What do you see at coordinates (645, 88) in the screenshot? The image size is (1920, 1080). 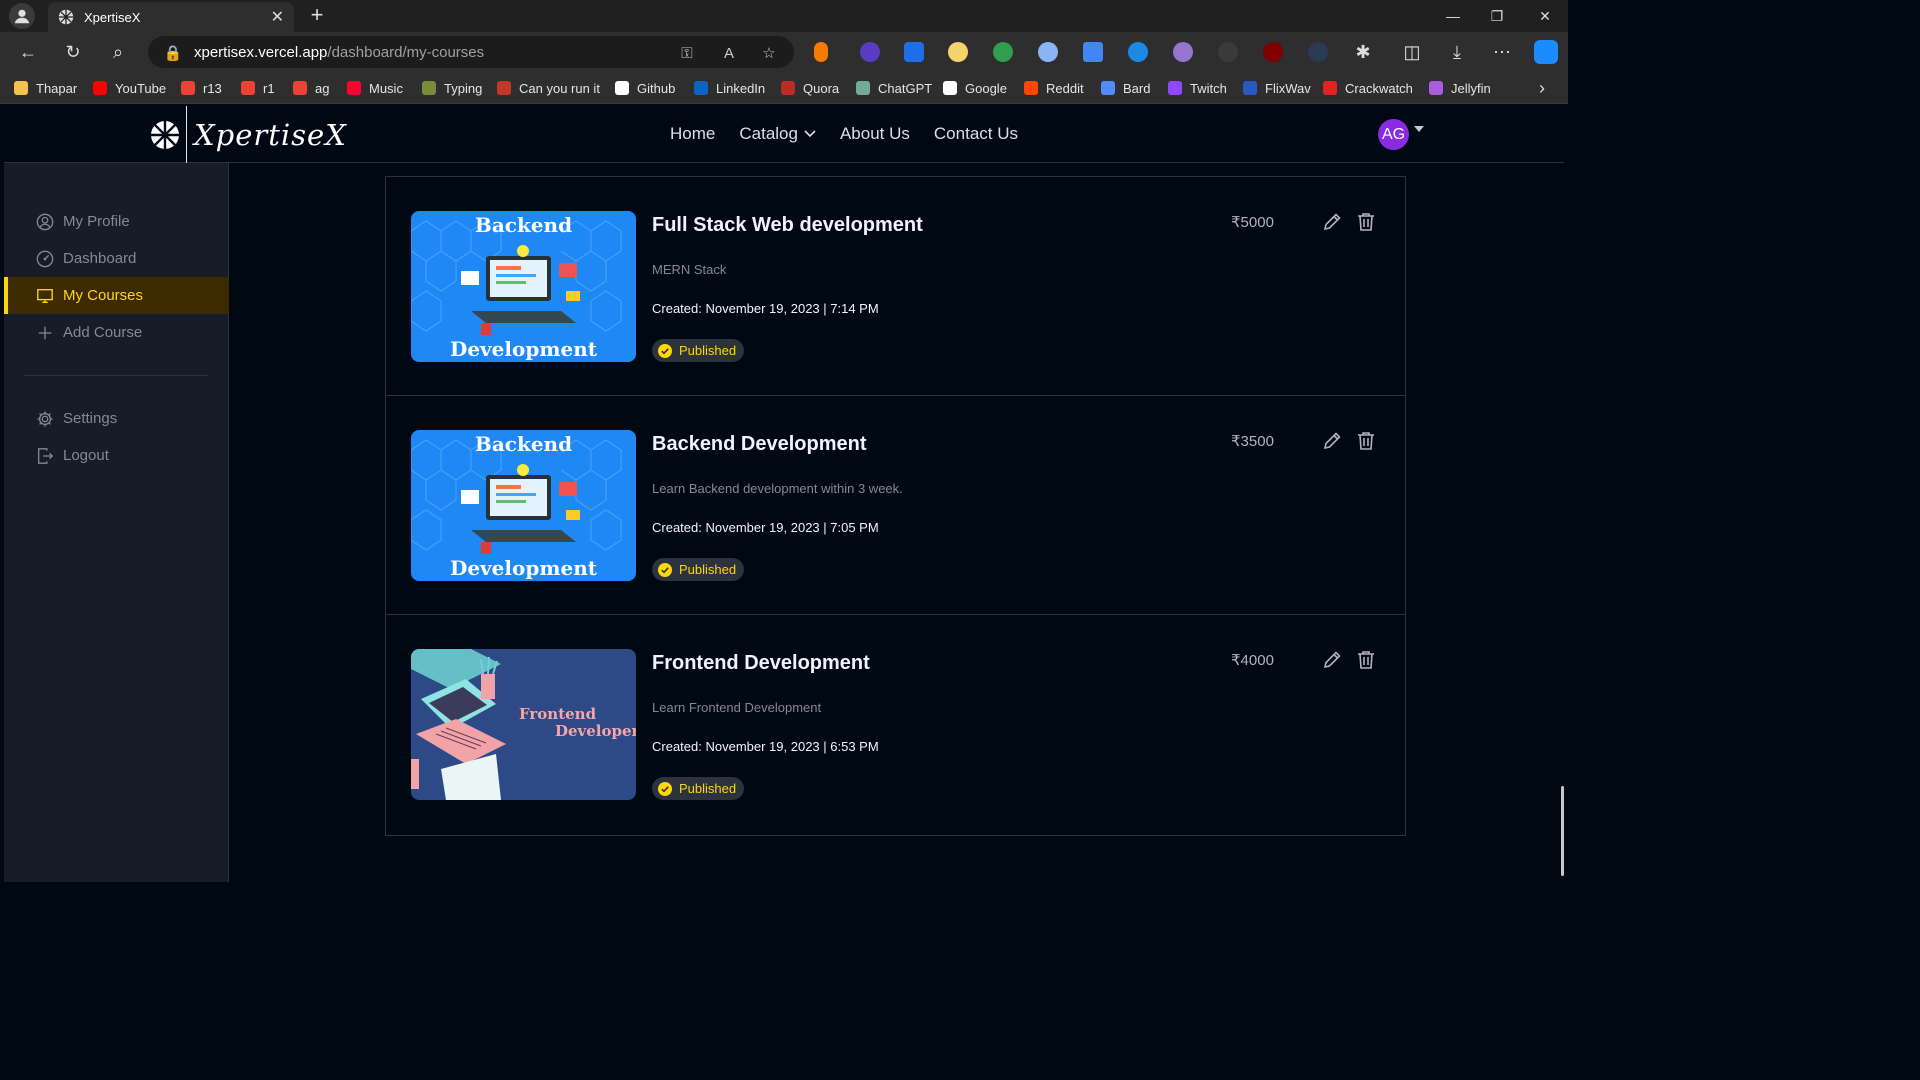 I see `bookmark-github: Github` at bounding box center [645, 88].